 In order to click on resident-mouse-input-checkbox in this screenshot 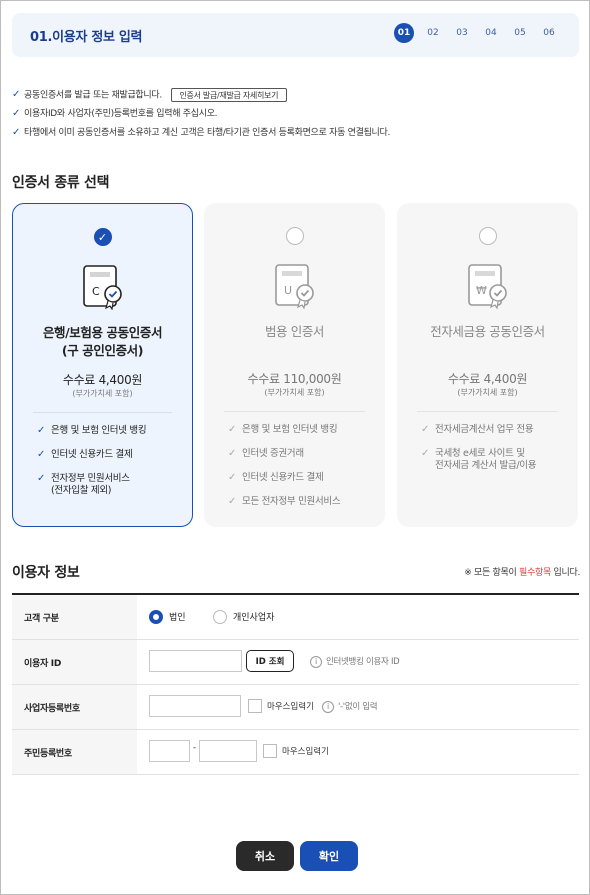, I will do `click(270, 751)`.